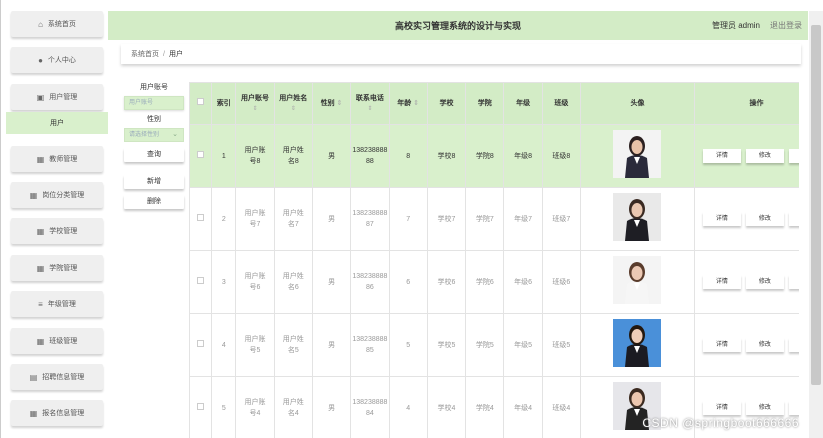 The height and width of the screenshot is (438, 823). What do you see at coordinates (293, 156) in the screenshot?
I see `cell-name: 用户姓名8` at bounding box center [293, 156].